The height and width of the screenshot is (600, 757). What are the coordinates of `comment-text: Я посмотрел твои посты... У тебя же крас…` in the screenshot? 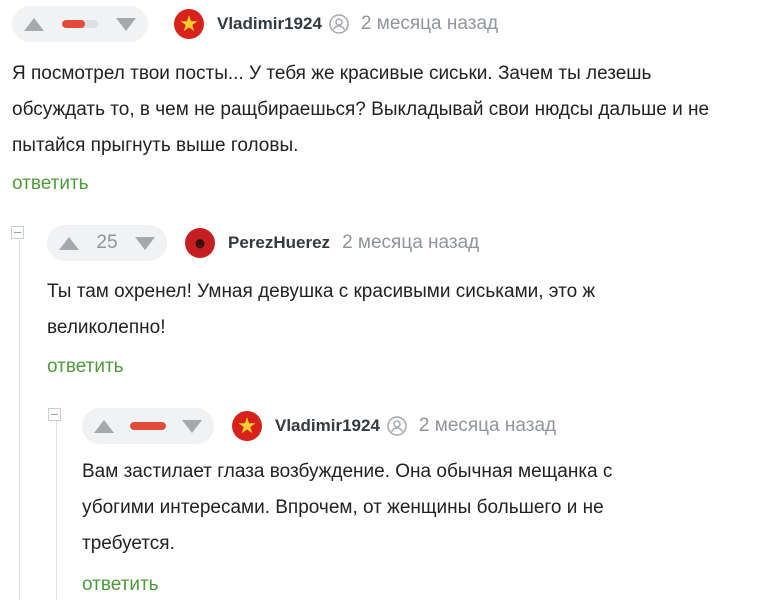 It's located at (361, 109).